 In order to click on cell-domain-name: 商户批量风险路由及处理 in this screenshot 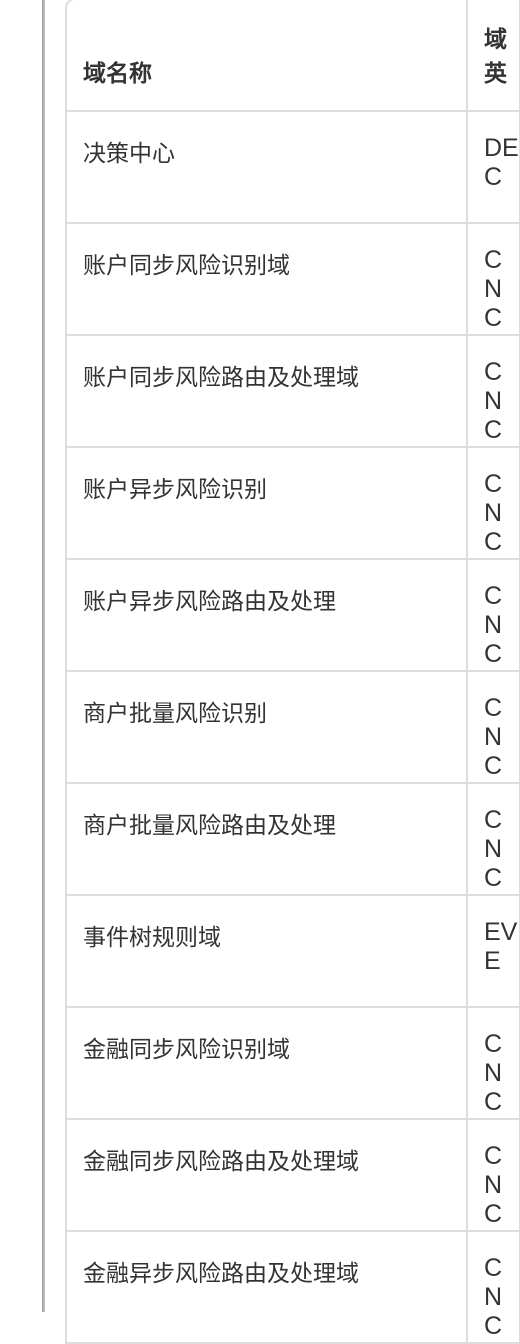, I will do `click(267, 839)`.